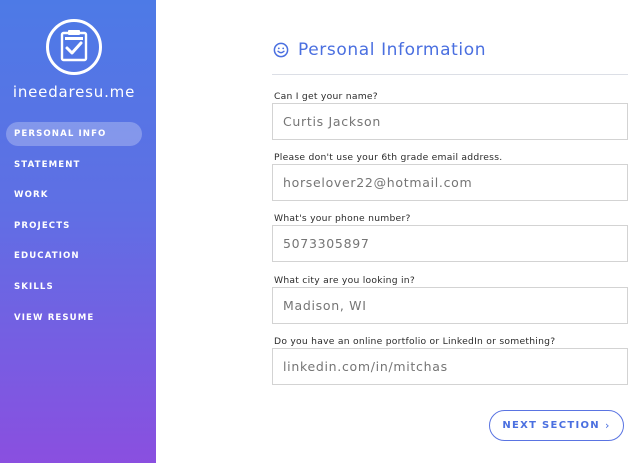 The height and width of the screenshot is (463, 640). I want to click on phone-label: What's your phone number?, so click(342, 218).